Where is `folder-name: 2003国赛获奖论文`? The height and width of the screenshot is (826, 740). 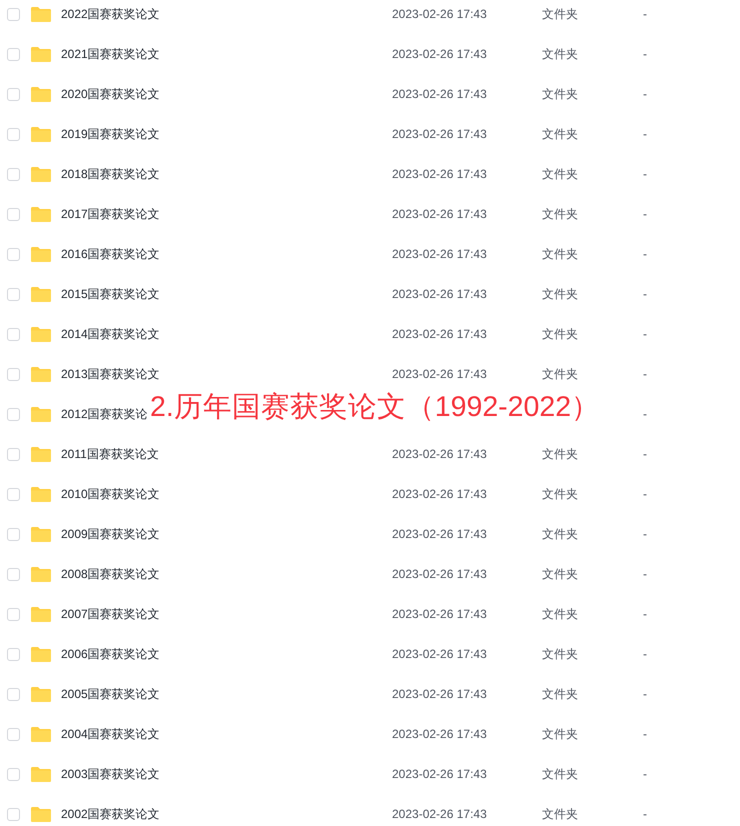
folder-name: 2003国赛获奖论文 is located at coordinates (110, 774).